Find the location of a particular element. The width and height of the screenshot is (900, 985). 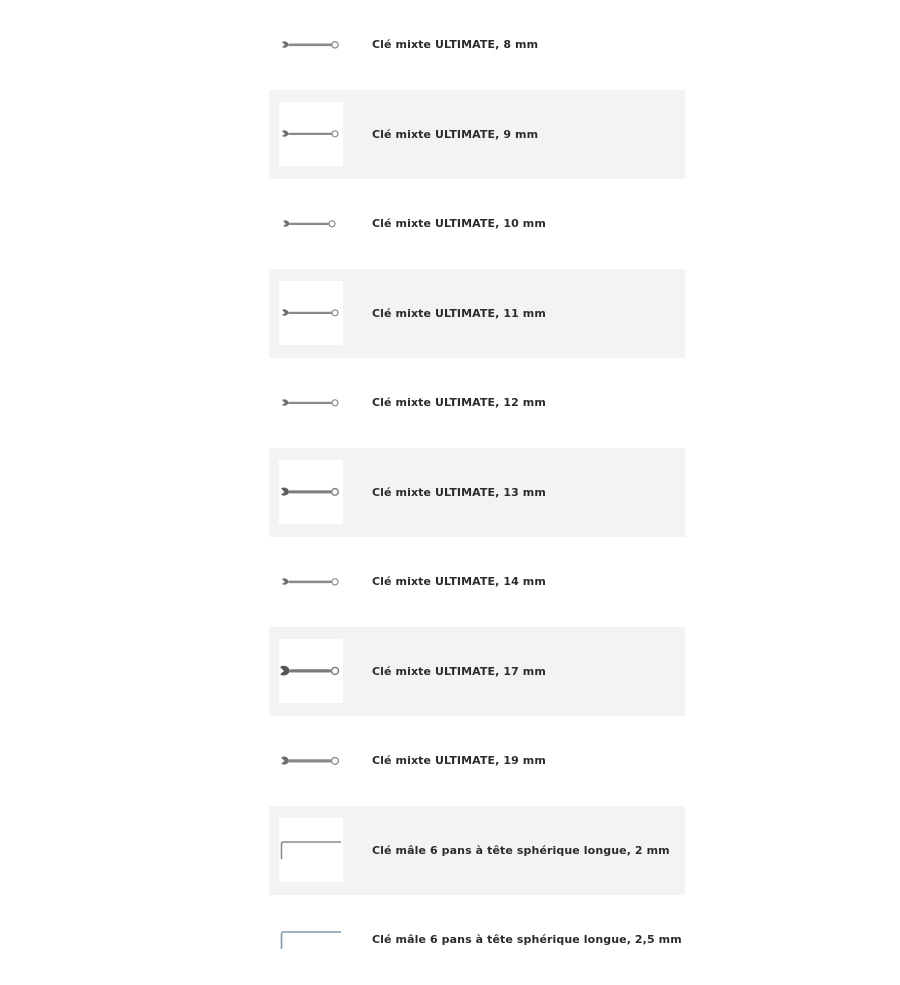

list-item: Clé mixte ULTIMATE, 10 mm is located at coordinates (477, 224).